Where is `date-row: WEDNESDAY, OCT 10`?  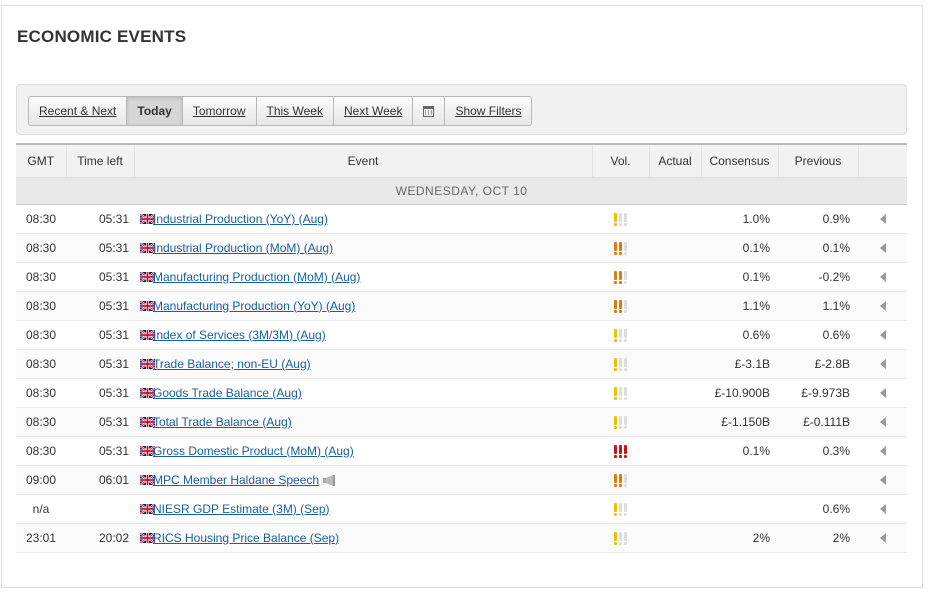
date-row: WEDNESDAY, OCT 10 is located at coordinates (461, 191).